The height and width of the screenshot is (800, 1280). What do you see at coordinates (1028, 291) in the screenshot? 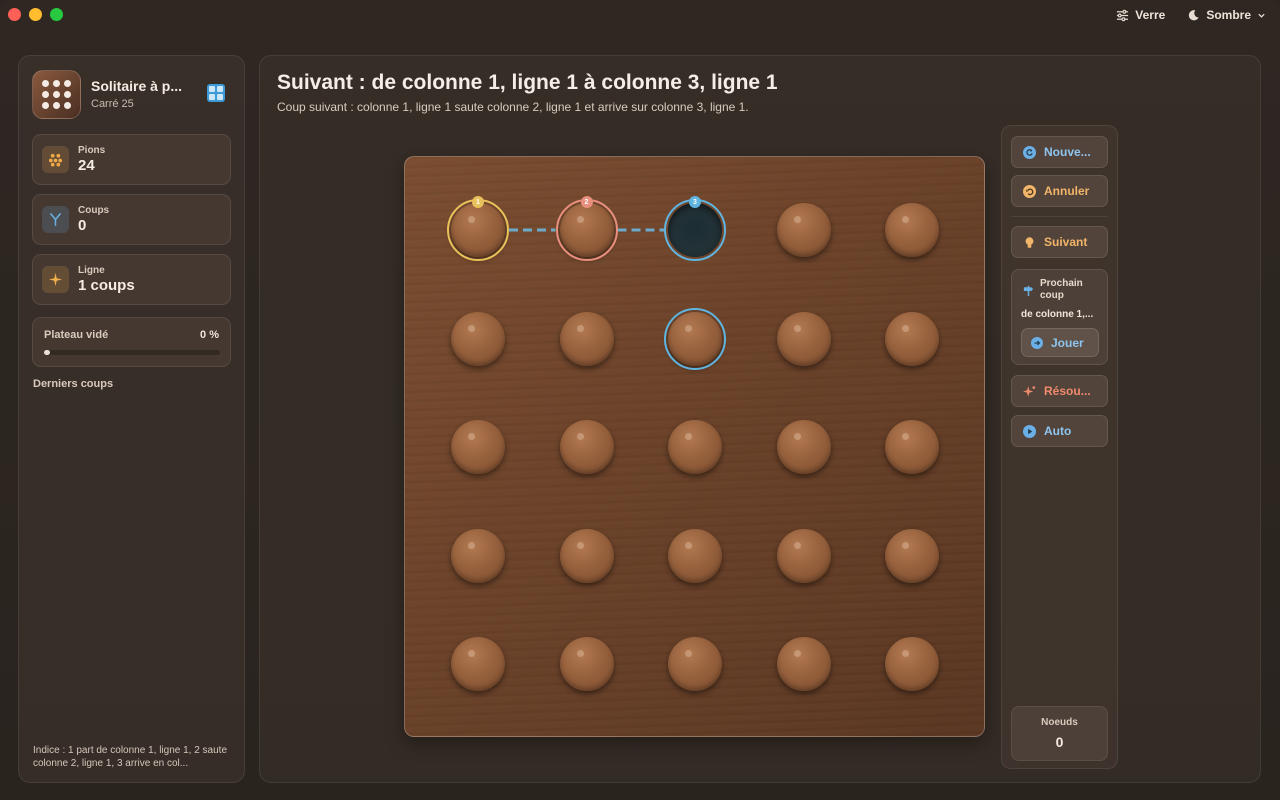
I see `signpost-icon` at bounding box center [1028, 291].